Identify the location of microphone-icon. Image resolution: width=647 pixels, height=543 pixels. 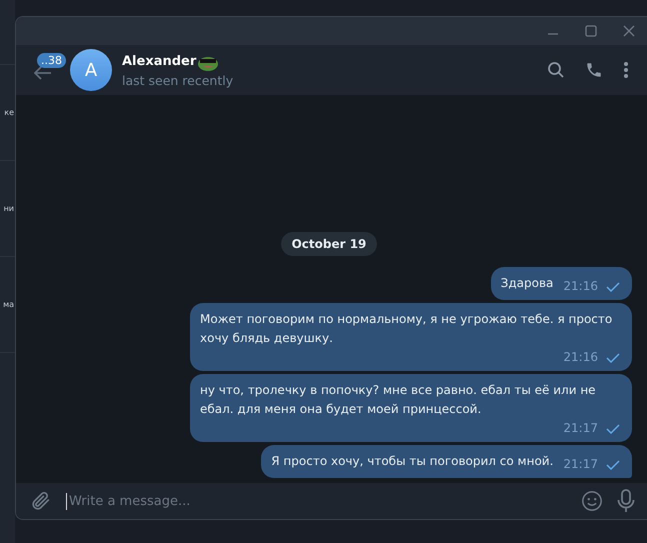
(626, 501).